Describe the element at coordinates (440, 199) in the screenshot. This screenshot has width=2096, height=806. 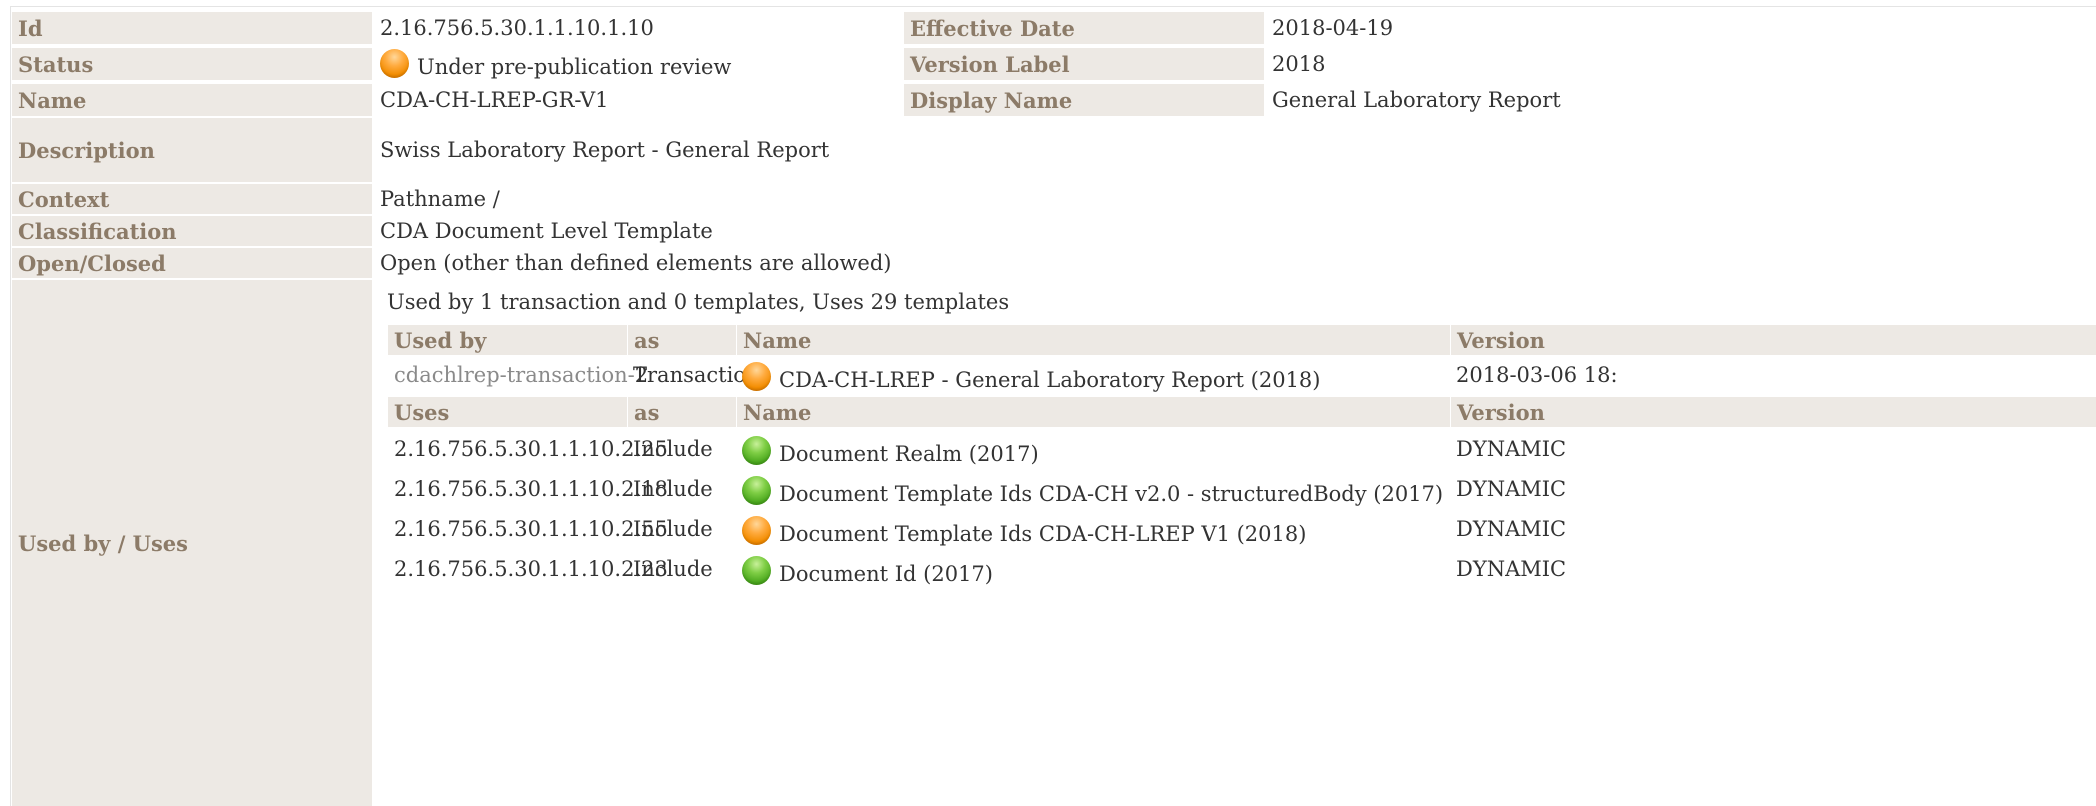
I see `context-value: Pathname /` at that location.